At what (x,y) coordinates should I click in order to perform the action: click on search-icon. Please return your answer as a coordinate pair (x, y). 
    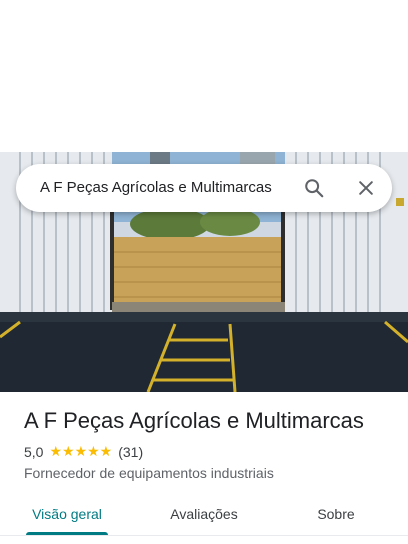
    Looking at the image, I should click on (314, 188).